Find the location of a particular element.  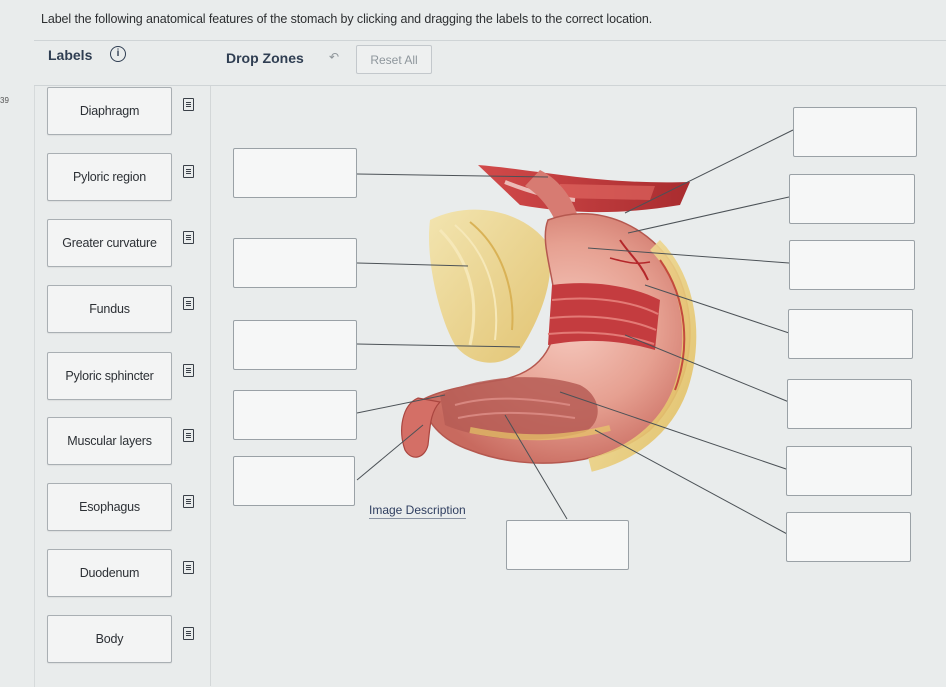

mucosa-folds is located at coordinates (519, 408).